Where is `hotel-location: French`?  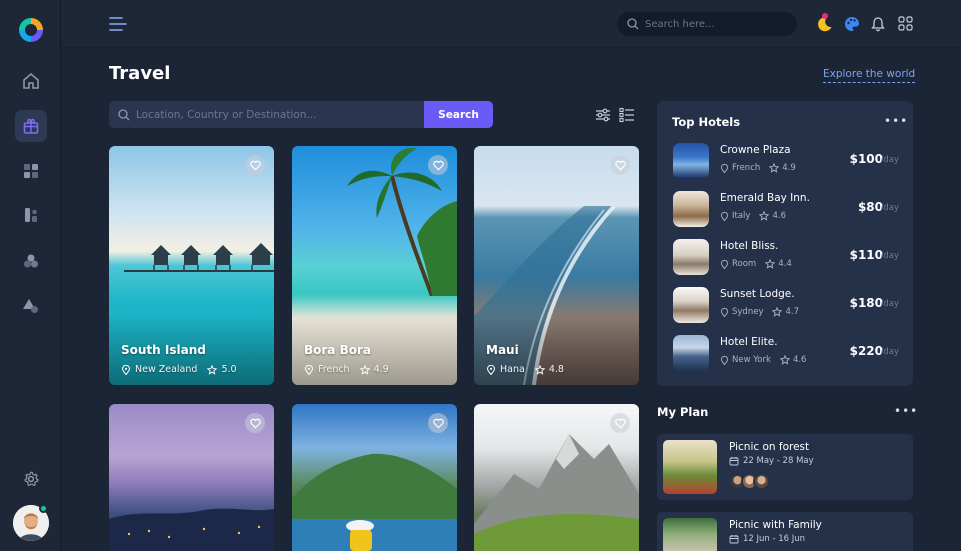 hotel-location: French is located at coordinates (746, 168).